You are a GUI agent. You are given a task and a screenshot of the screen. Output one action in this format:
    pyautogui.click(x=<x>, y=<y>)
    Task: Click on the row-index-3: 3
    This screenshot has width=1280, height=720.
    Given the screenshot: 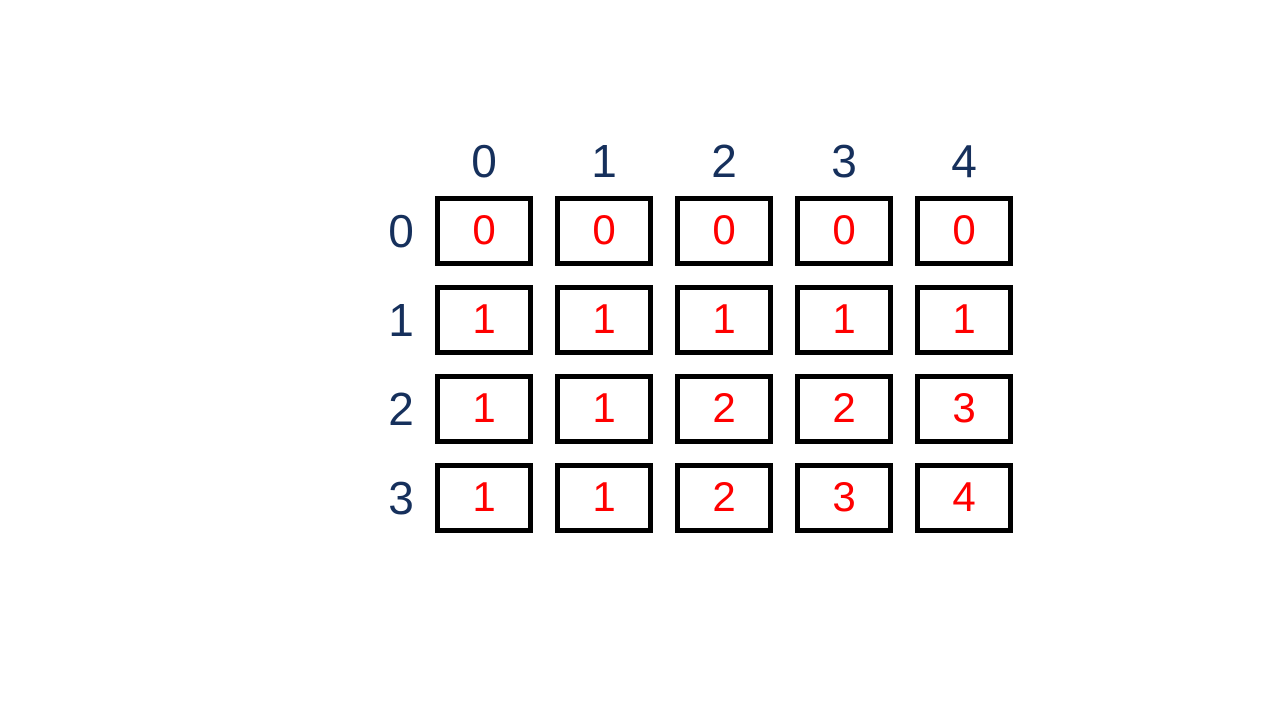 What is the action you would take?
    pyautogui.click(x=401, y=498)
    